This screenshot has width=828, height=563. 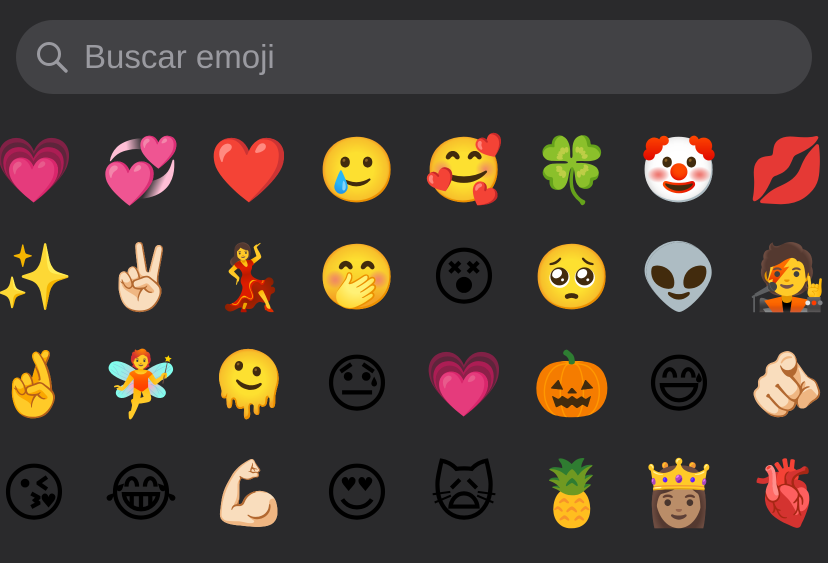 What do you see at coordinates (787, 385) in the screenshot?
I see `emoji-glyph: 🫵🏻` at bounding box center [787, 385].